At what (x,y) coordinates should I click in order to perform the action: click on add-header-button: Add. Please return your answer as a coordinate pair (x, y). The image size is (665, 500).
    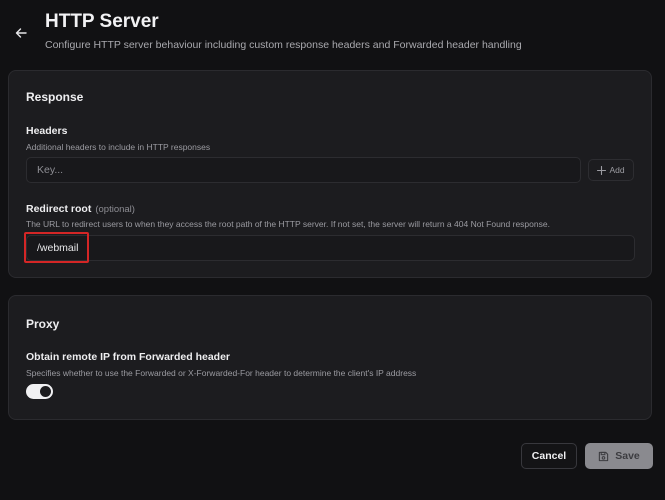
    Looking at the image, I should click on (611, 170).